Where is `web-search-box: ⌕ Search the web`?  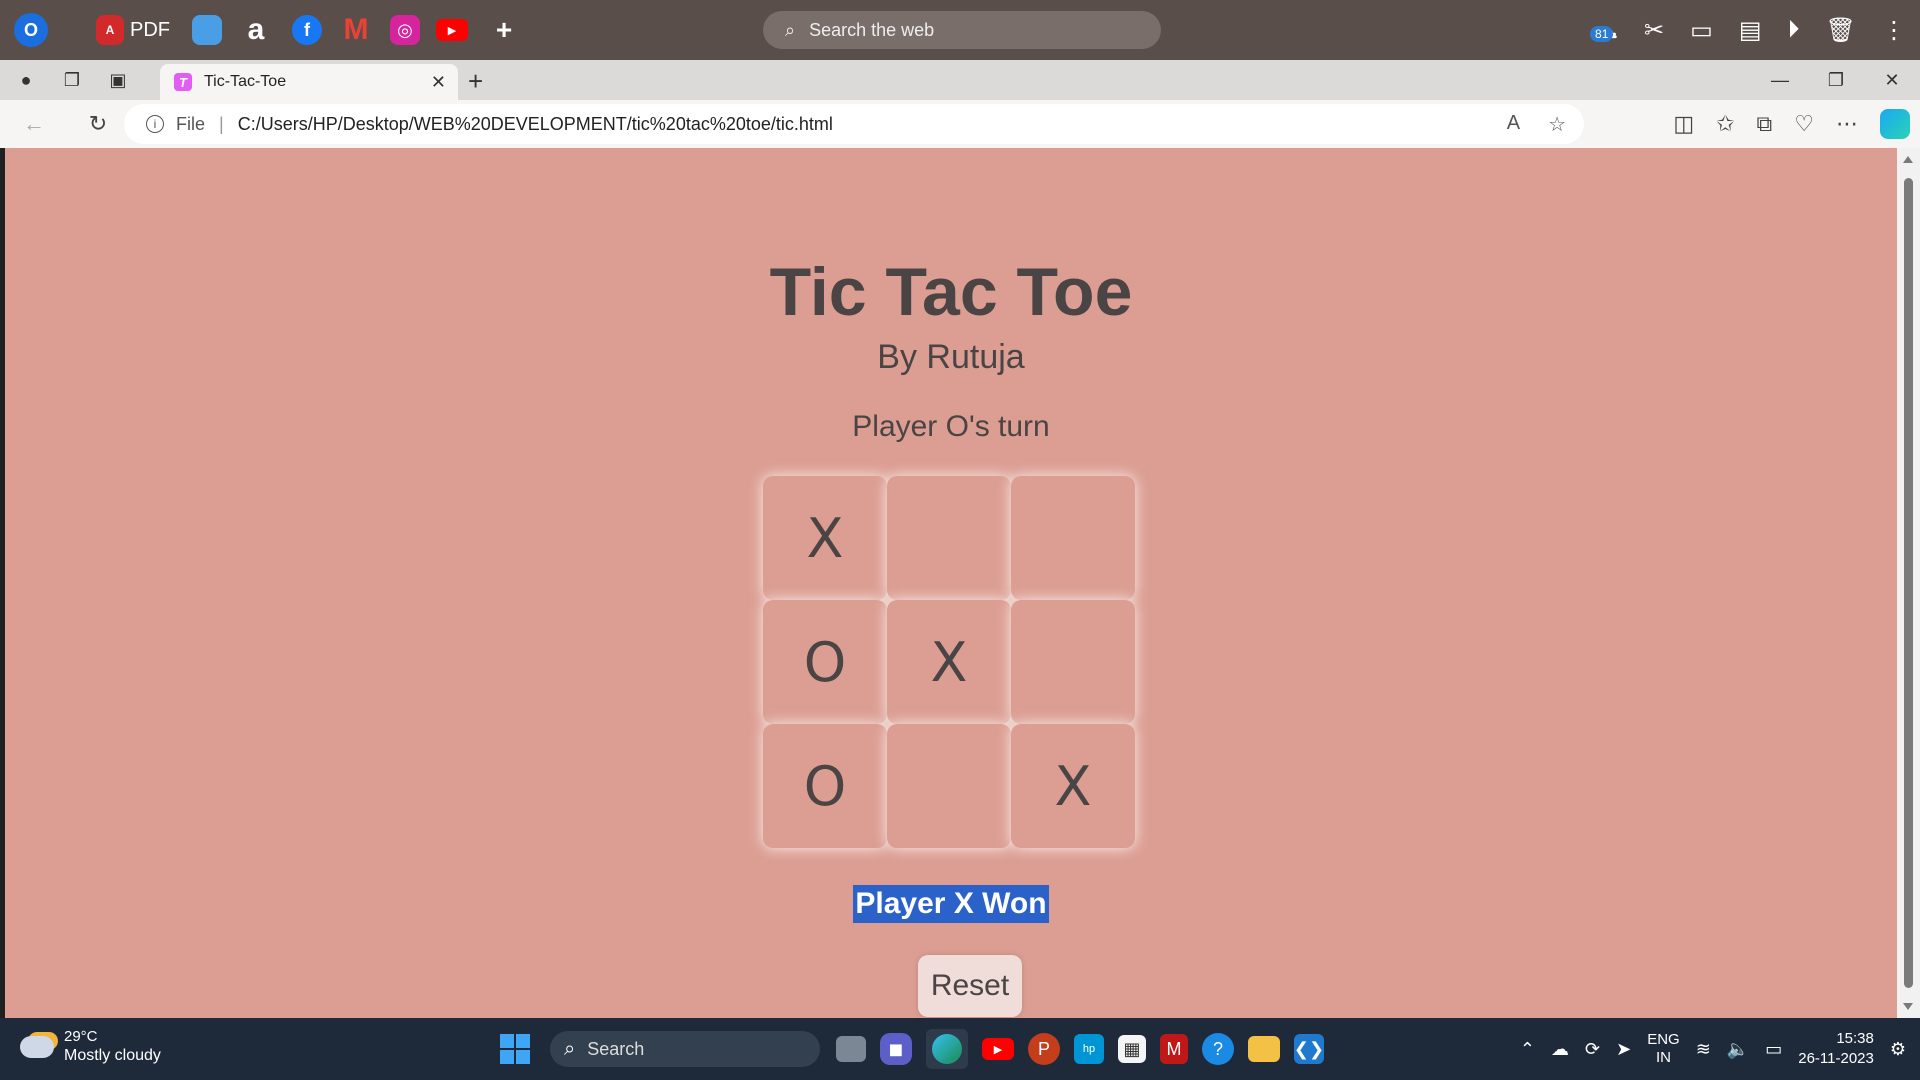
web-search-box: ⌕ Search the web is located at coordinates (962, 30).